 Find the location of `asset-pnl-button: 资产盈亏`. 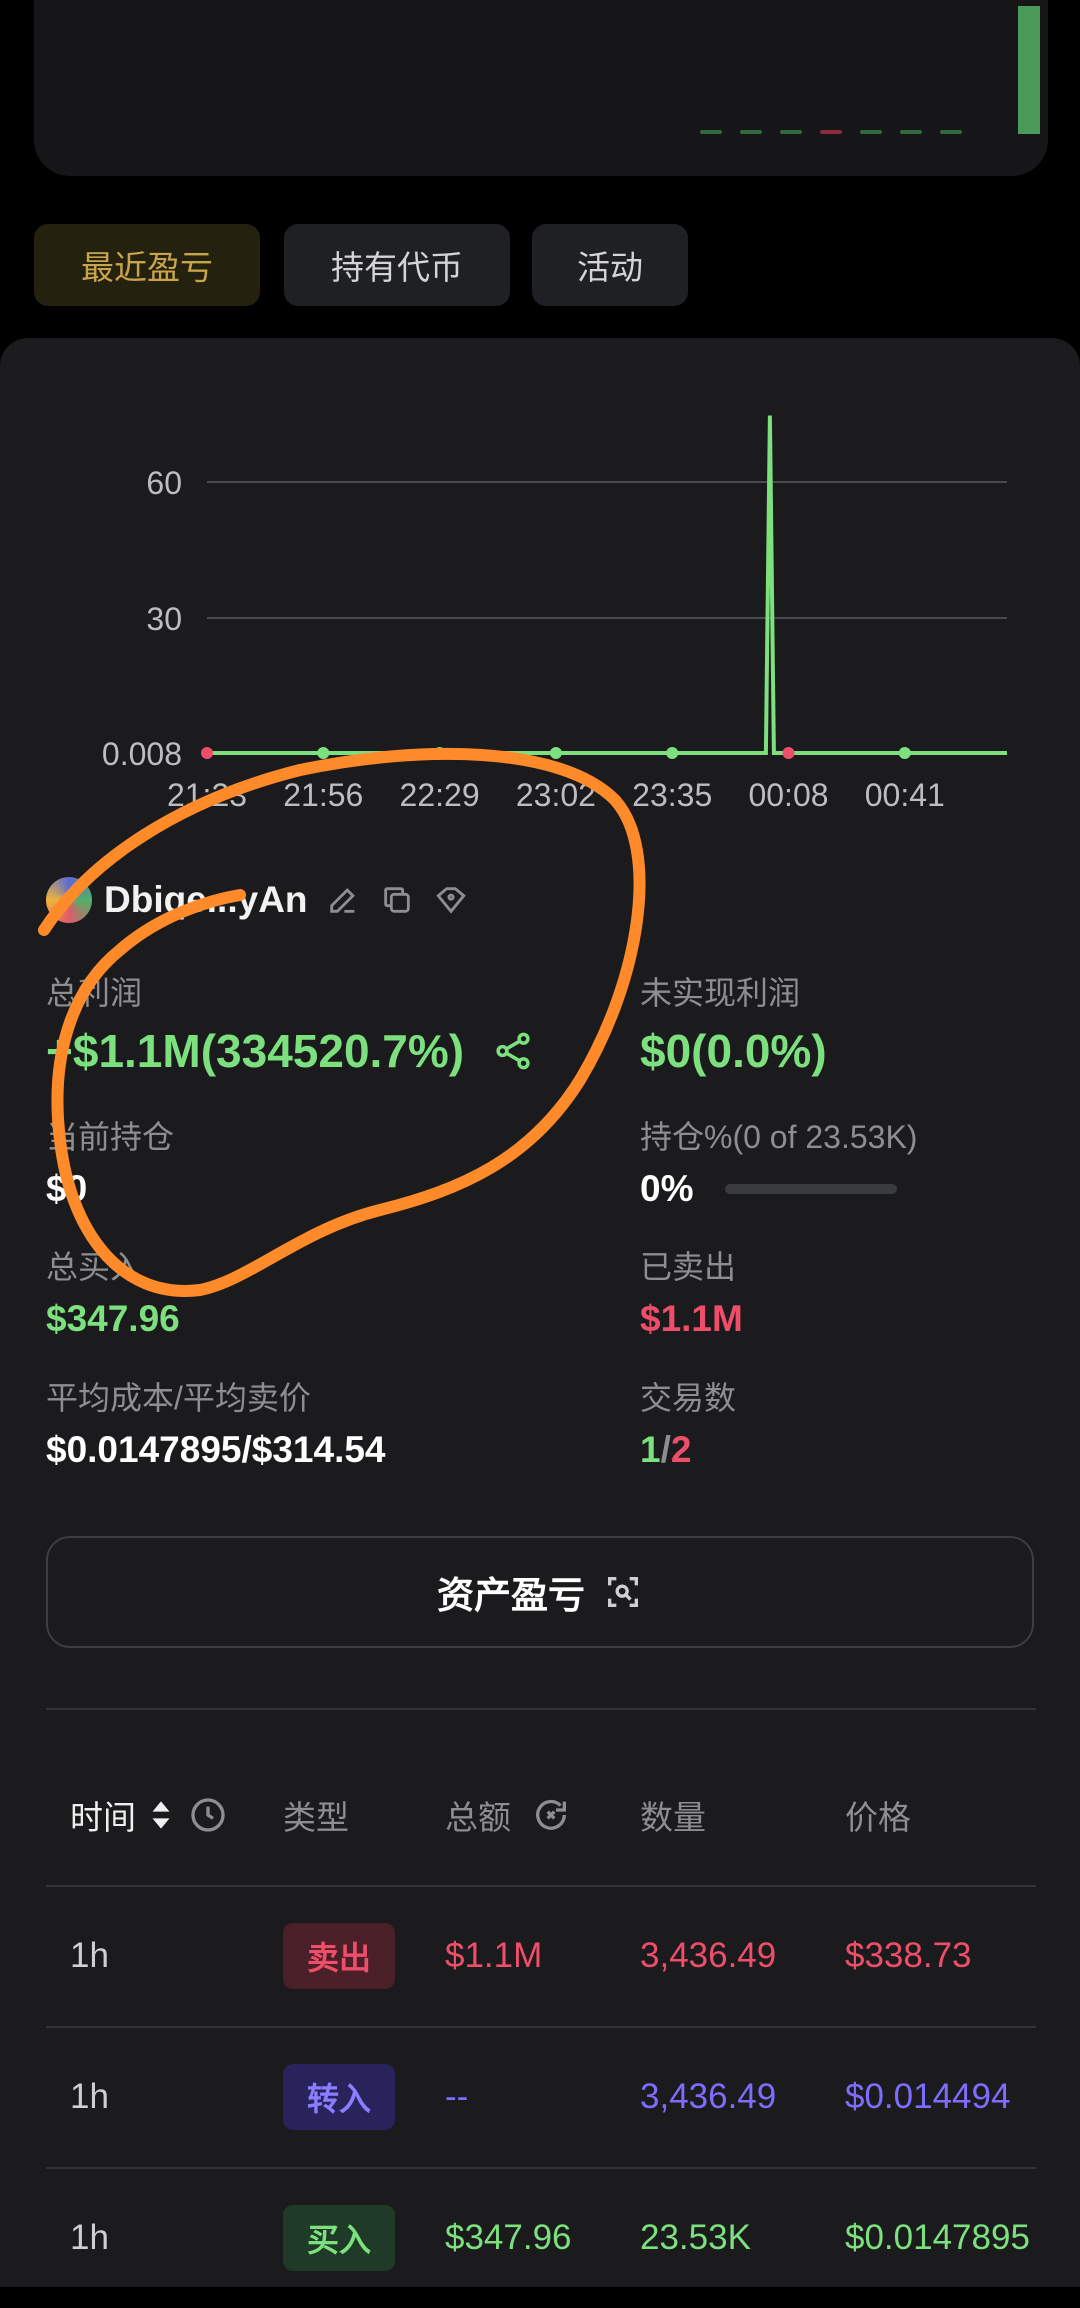

asset-pnl-button: 资产盈亏 is located at coordinates (540, 1592).